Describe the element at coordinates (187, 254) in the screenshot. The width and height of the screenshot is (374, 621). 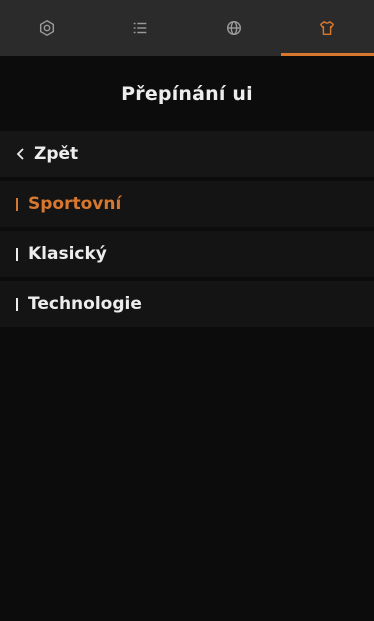
I see `menu-item-klasicky: Klasický` at that location.